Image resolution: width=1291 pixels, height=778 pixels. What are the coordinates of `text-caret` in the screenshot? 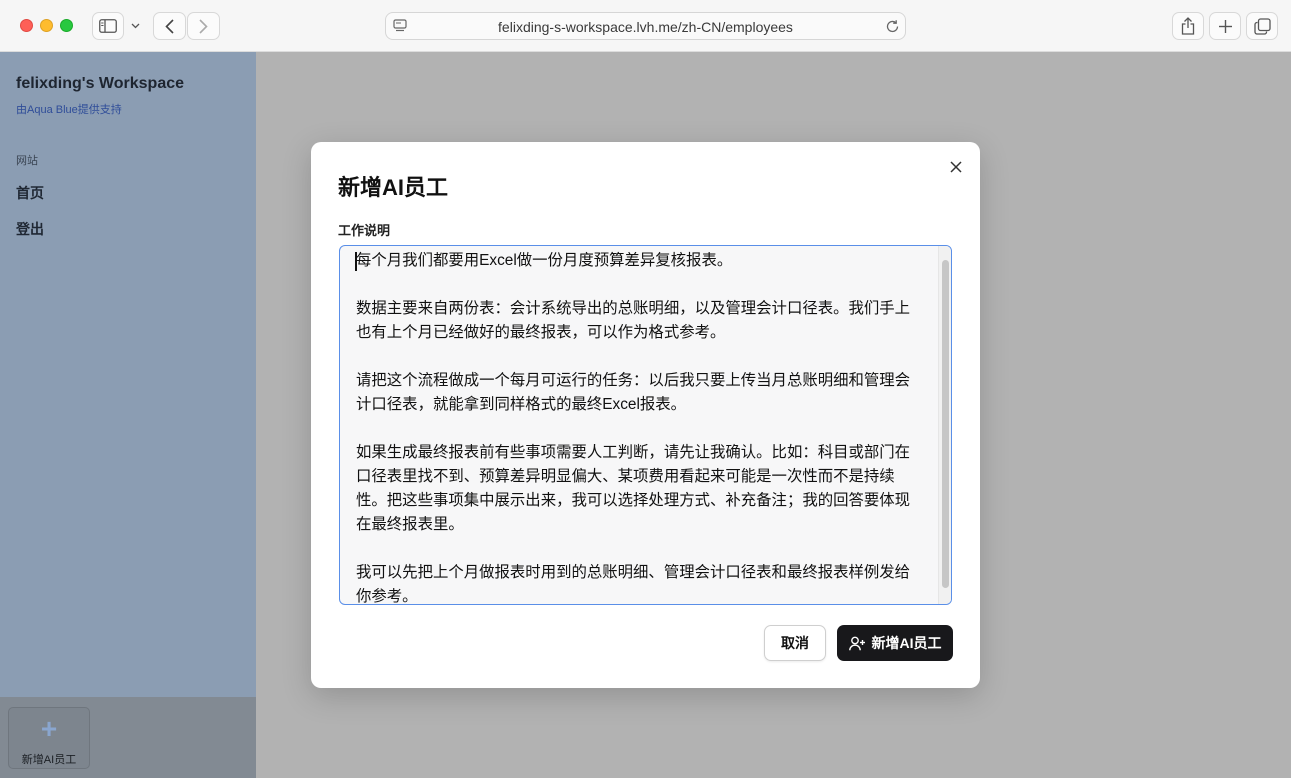 It's located at (356, 261).